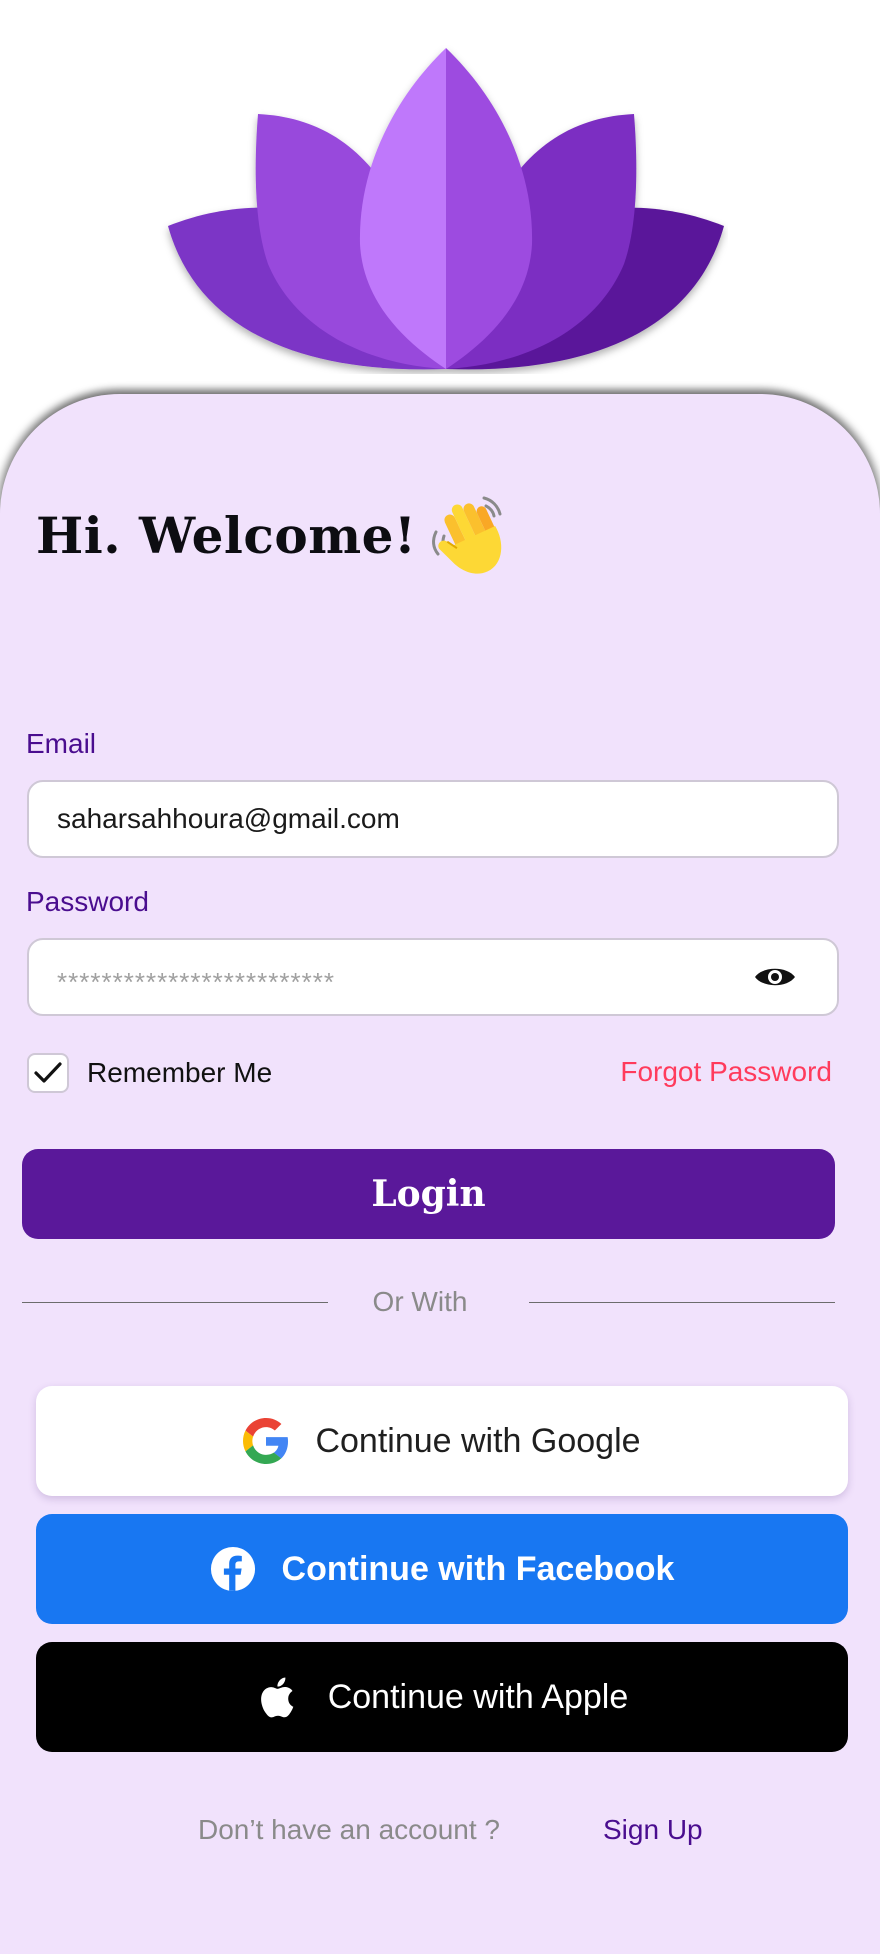  I want to click on sign-up-link: Sign Up, so click(653, 1830).